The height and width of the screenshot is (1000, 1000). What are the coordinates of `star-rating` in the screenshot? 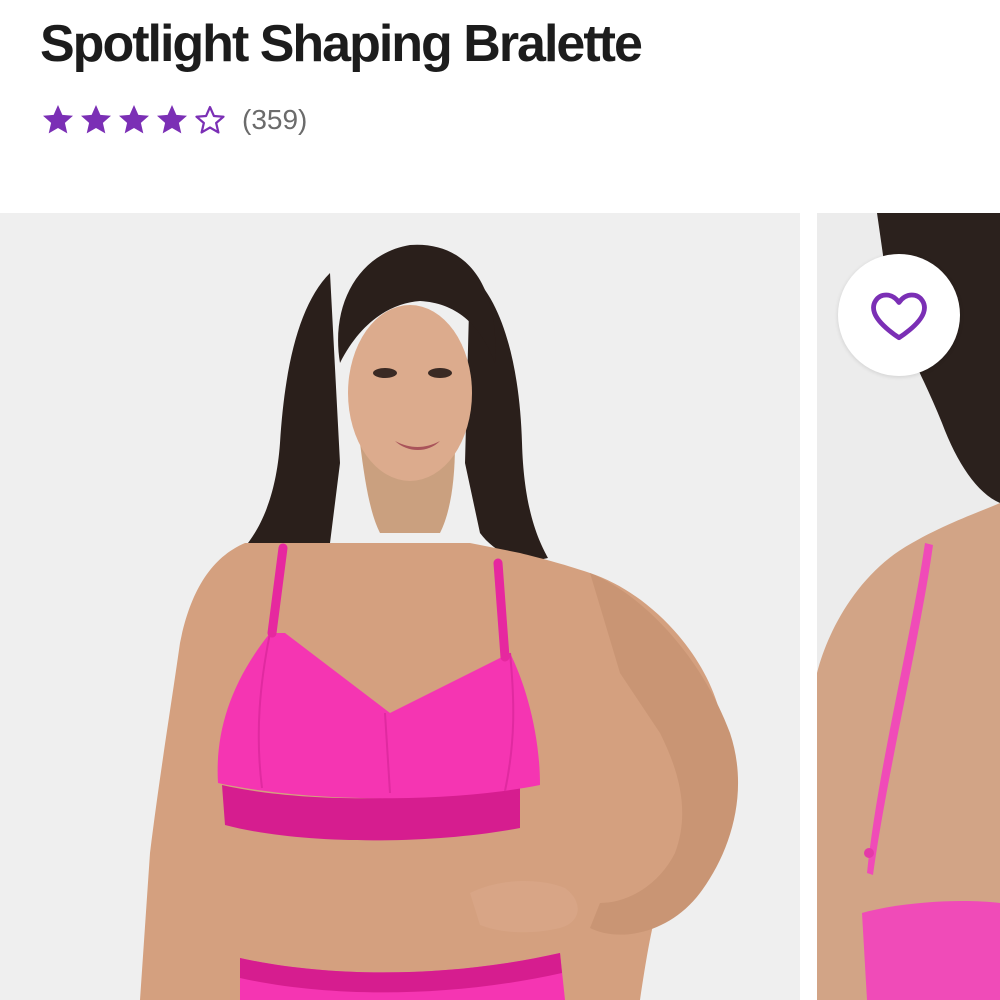 It's located at (134, 120).